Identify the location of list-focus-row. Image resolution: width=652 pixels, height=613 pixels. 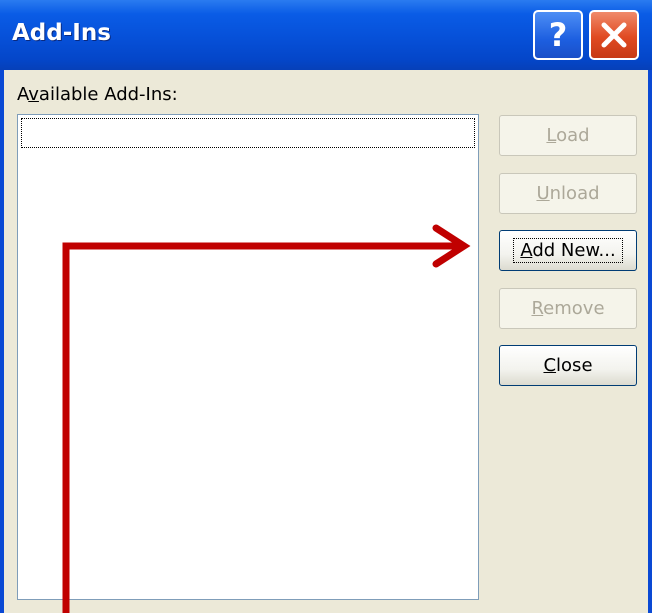
(248, 133).